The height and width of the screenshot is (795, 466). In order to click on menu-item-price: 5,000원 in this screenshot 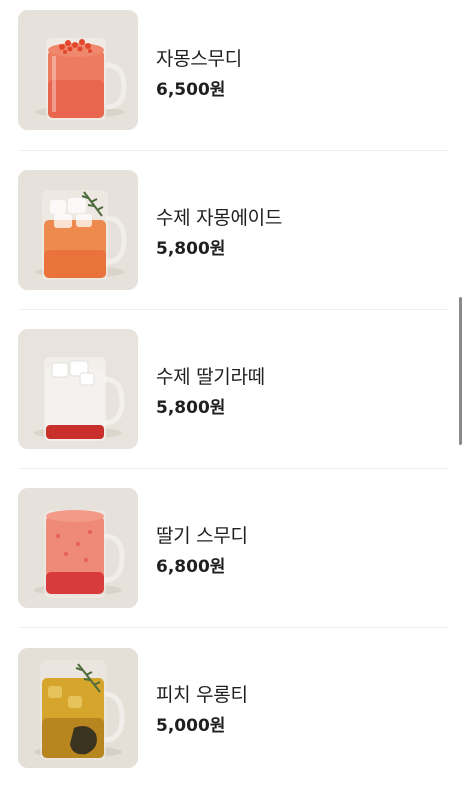, I will do `click(191, 726)`.